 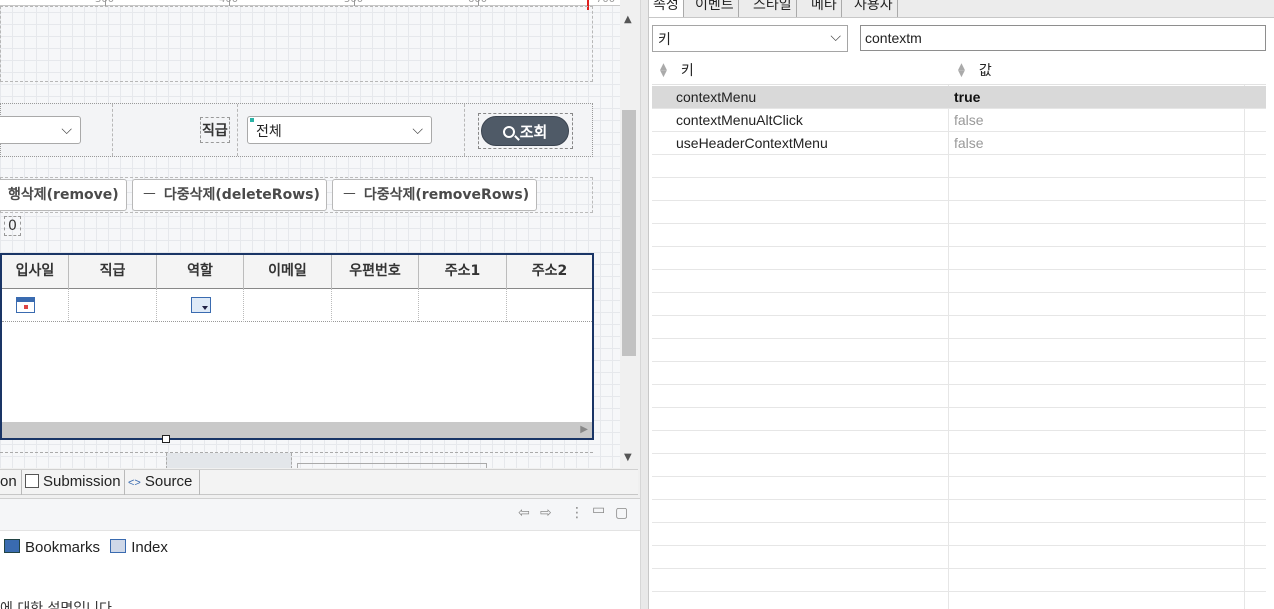 What do you see at coordinates (985, 71) in the screenshot?
I see `value-column-label: 값` at bounding box center [985, 71].